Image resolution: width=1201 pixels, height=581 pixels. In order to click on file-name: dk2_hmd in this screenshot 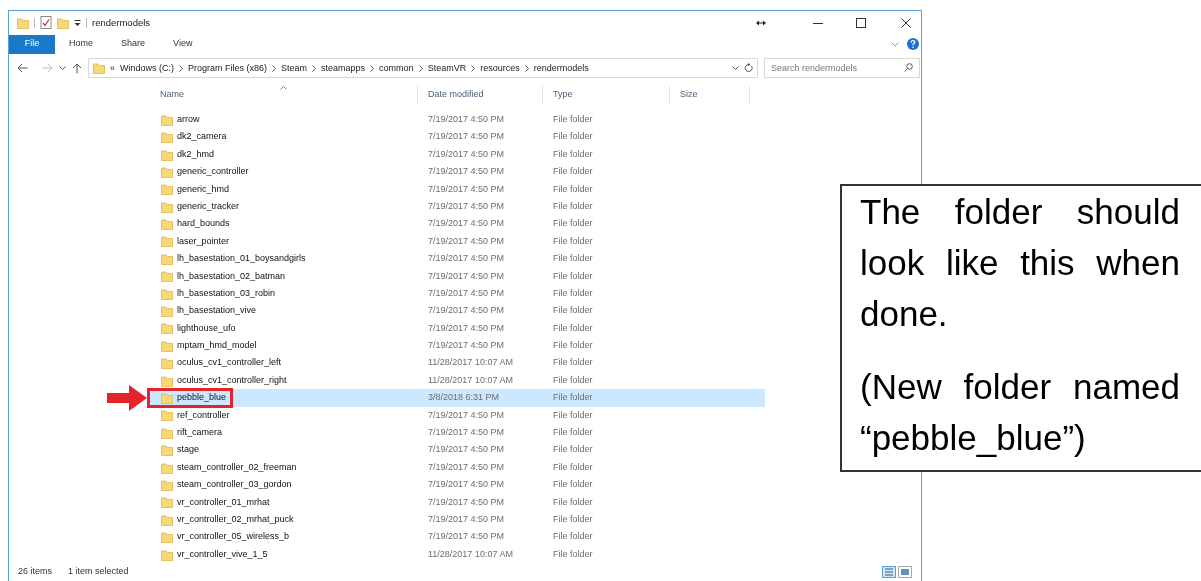, I will do `click(196, 154)`.